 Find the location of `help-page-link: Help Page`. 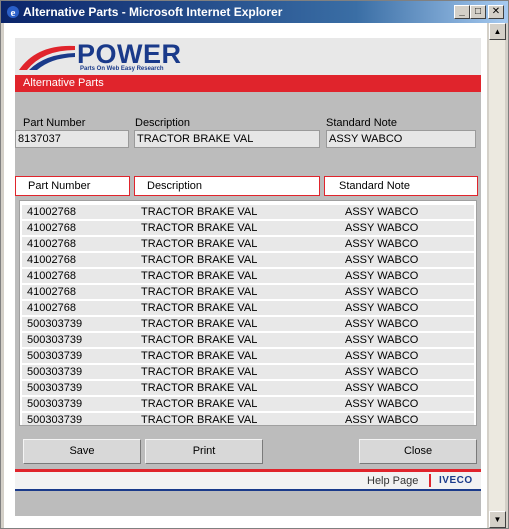

help-page-link: Help Page is located at coordinates (392, 481).